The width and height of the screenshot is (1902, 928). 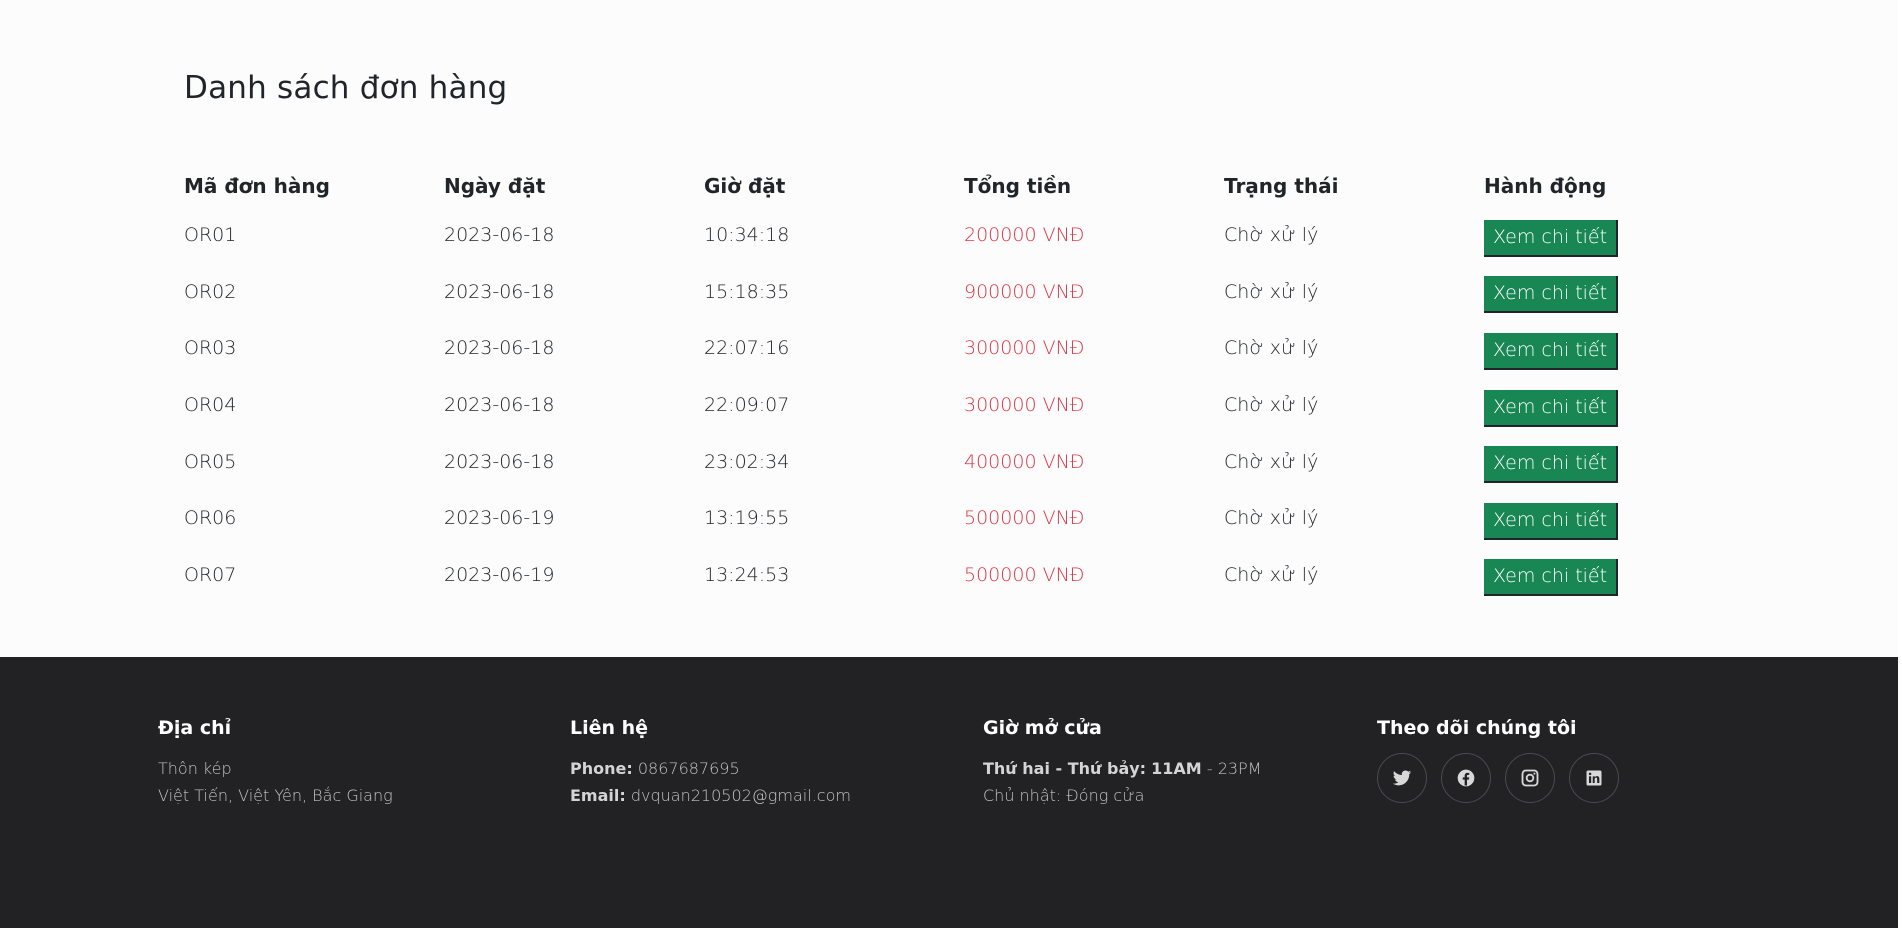 I want to click on contact-phone: Phone: 0867687695, so click(x=710, y=768).